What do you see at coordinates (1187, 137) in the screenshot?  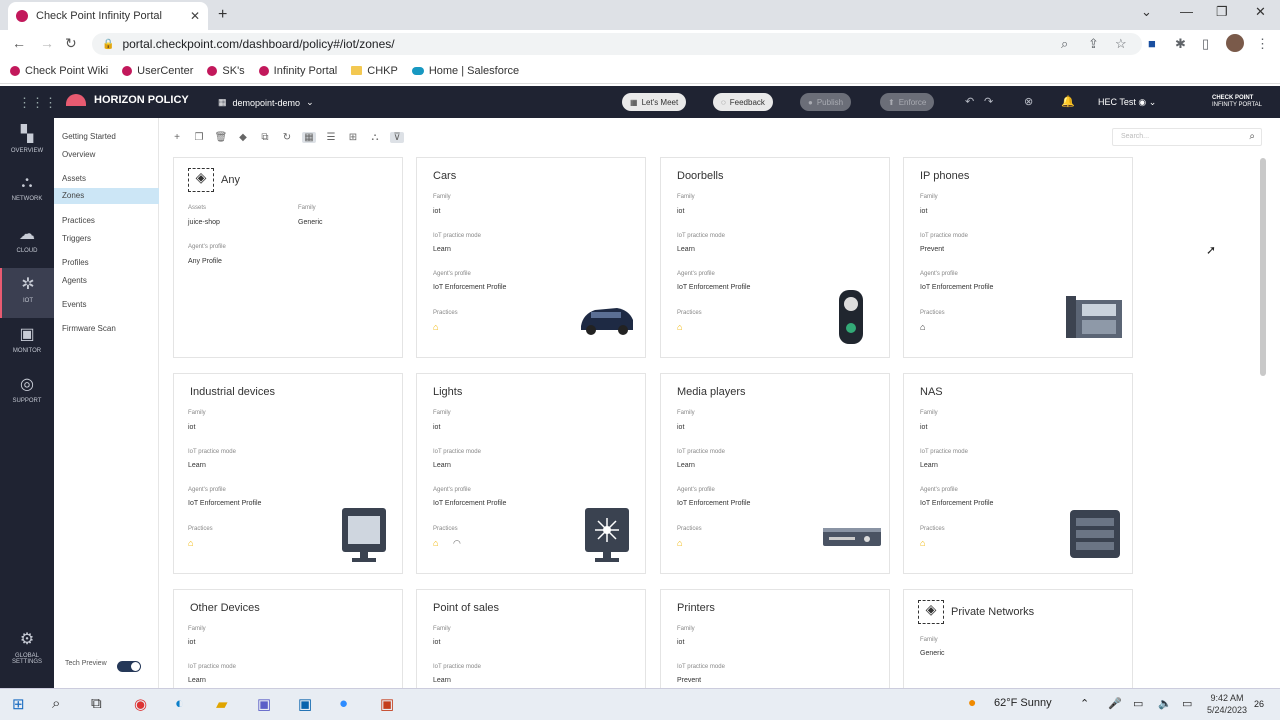 I see `search-input: Search... ⌕` at bounding box center [1187, 137].